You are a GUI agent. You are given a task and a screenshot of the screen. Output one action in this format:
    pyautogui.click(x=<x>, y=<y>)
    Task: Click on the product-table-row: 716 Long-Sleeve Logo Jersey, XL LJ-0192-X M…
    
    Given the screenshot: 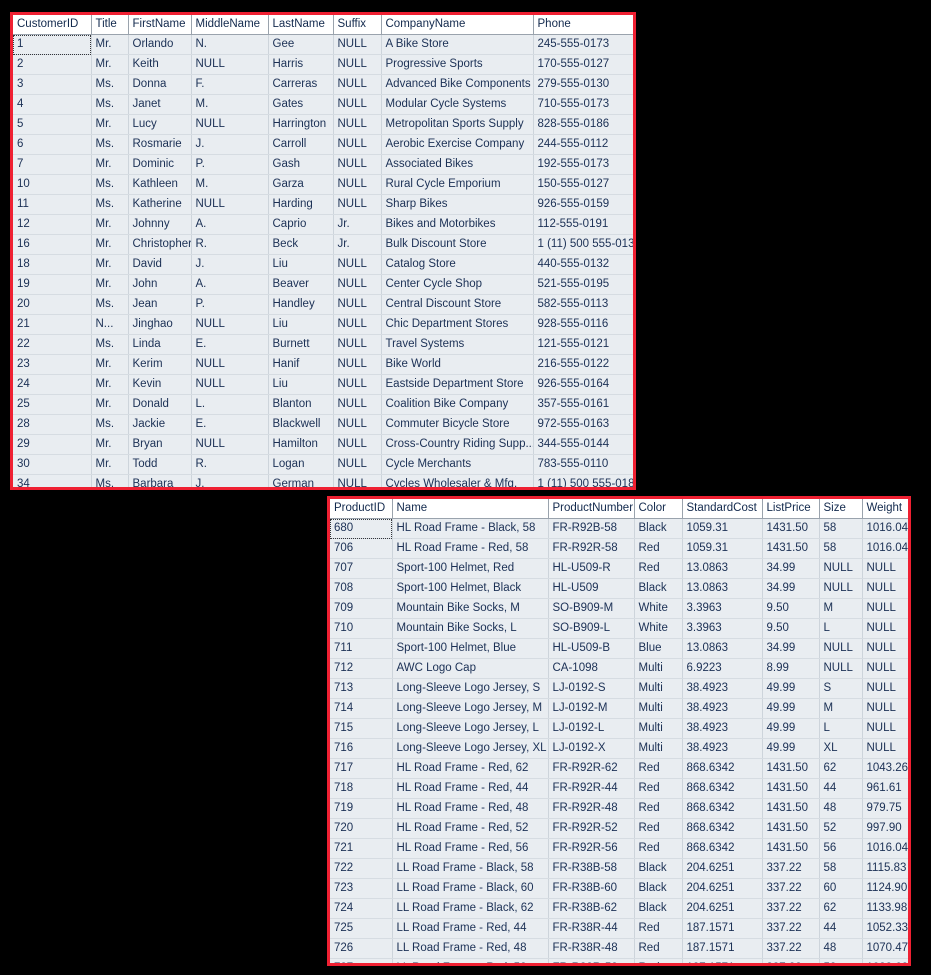 What is the action you would take?
    pyautogui.click(x=619, y=748)
    